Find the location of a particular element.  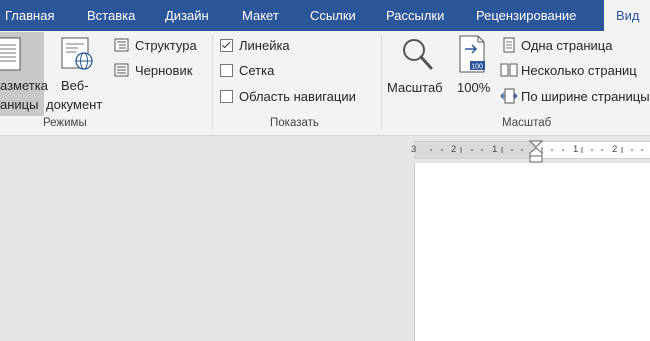

tab-mailings: Рассылки is located at coordinates (415, 15).